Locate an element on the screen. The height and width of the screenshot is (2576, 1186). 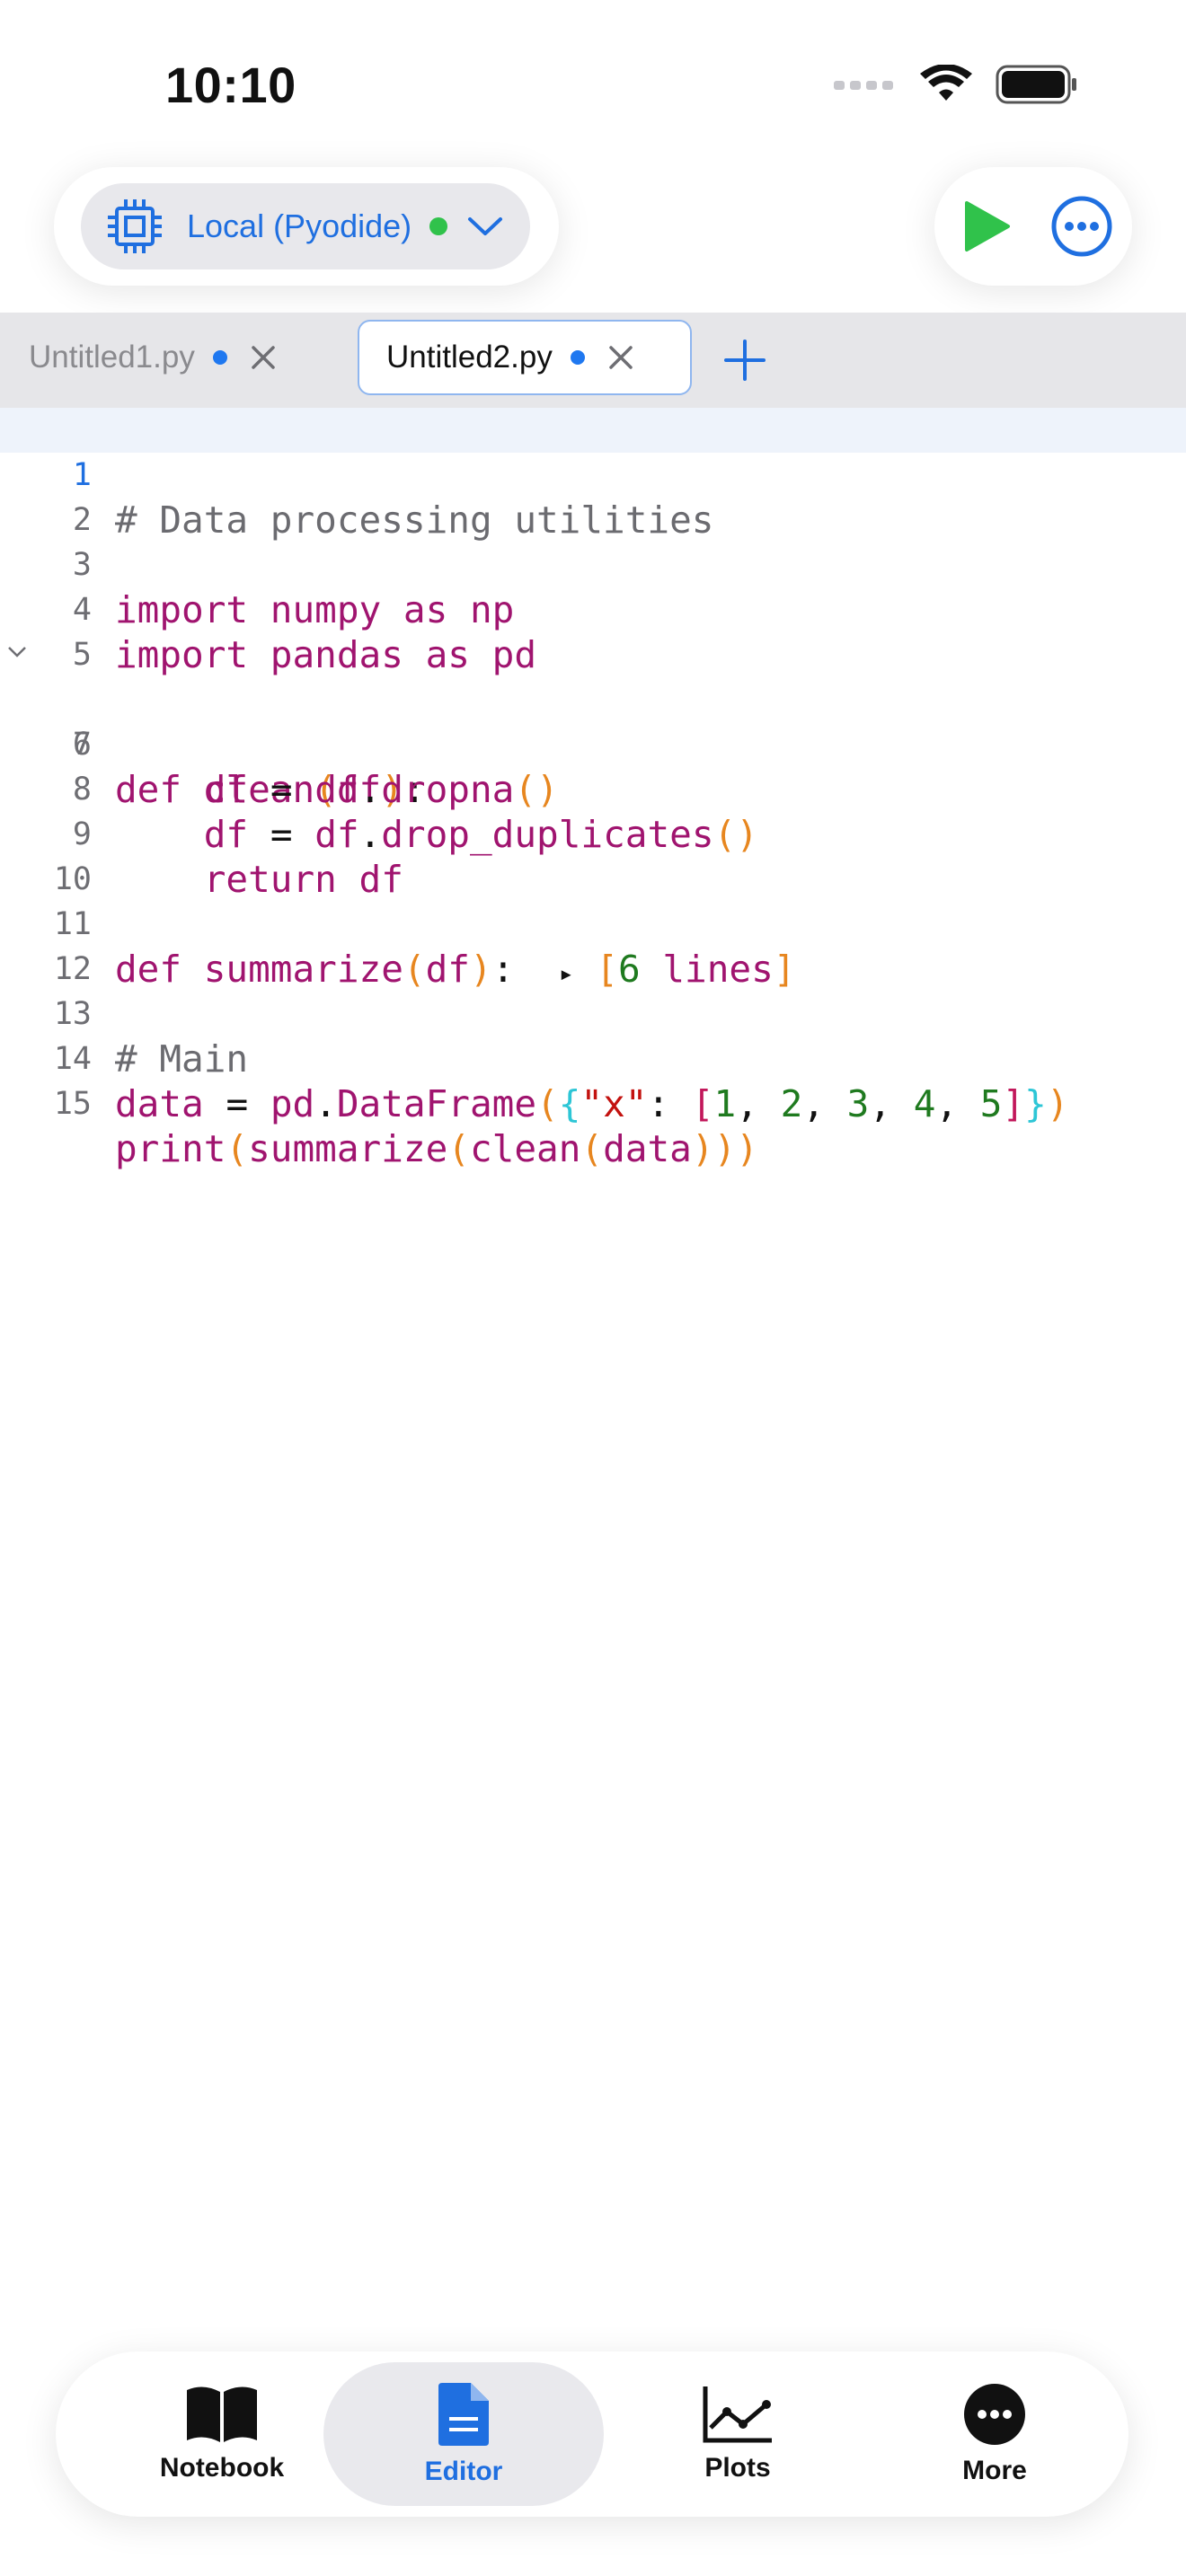
code-text: print(summarize(clean(data))) is located at coordinates (436, 1148).